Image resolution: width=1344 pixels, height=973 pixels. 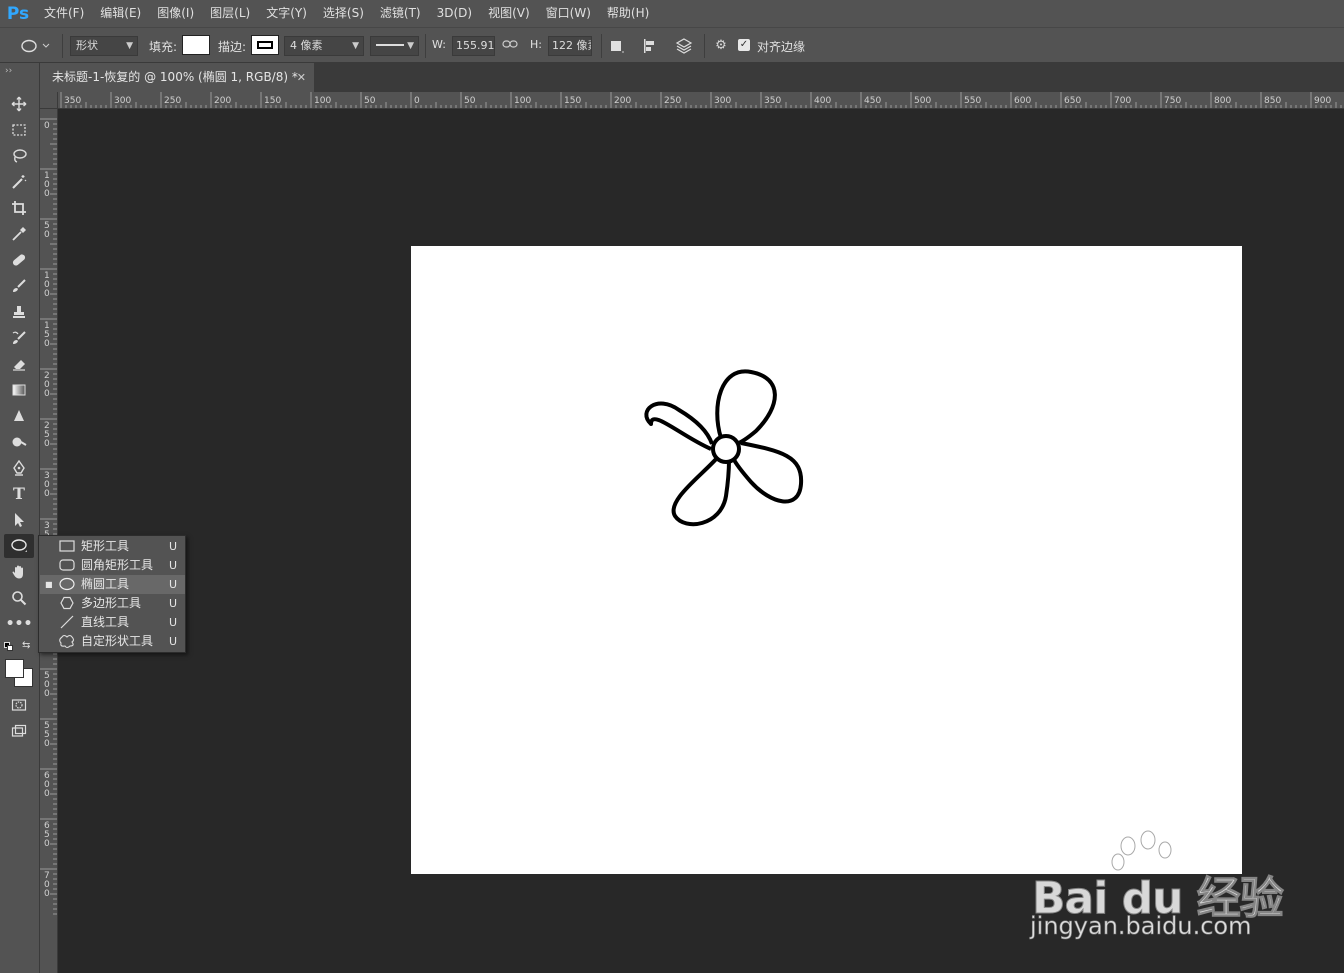 I want to click on marquee-tool, so click(x=19, y=130).